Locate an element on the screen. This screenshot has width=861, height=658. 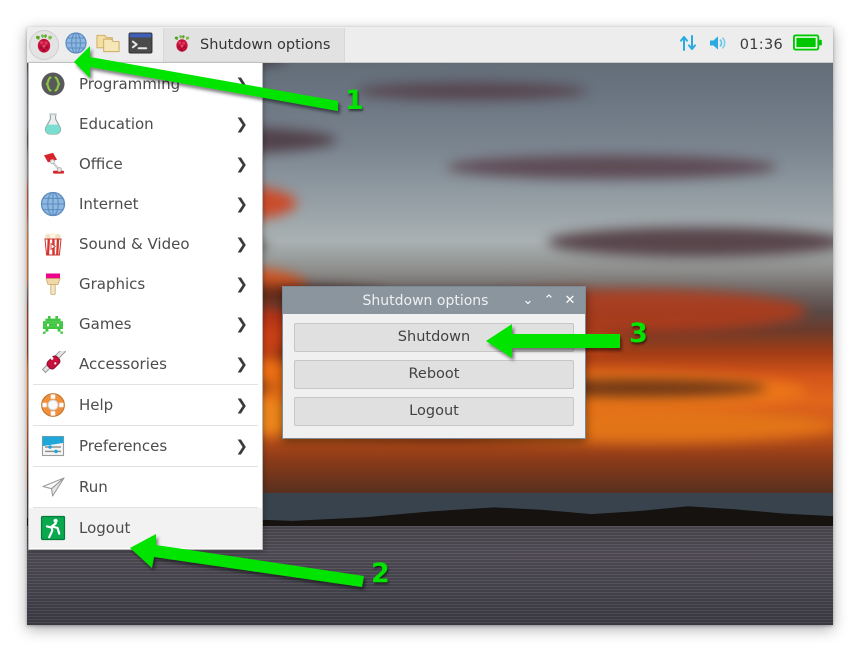
raspberry-menu-button is located at coordinates (44, 44).